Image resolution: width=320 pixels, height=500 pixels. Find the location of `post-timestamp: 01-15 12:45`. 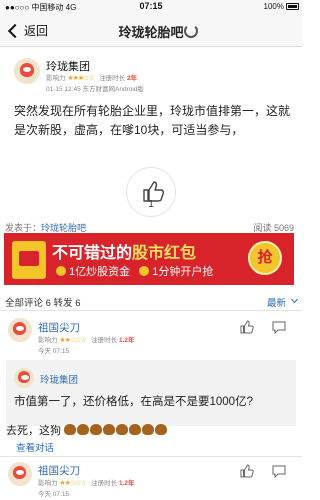

post-timestamp: 01-15 12:45 is located at coordinates (63, 89).